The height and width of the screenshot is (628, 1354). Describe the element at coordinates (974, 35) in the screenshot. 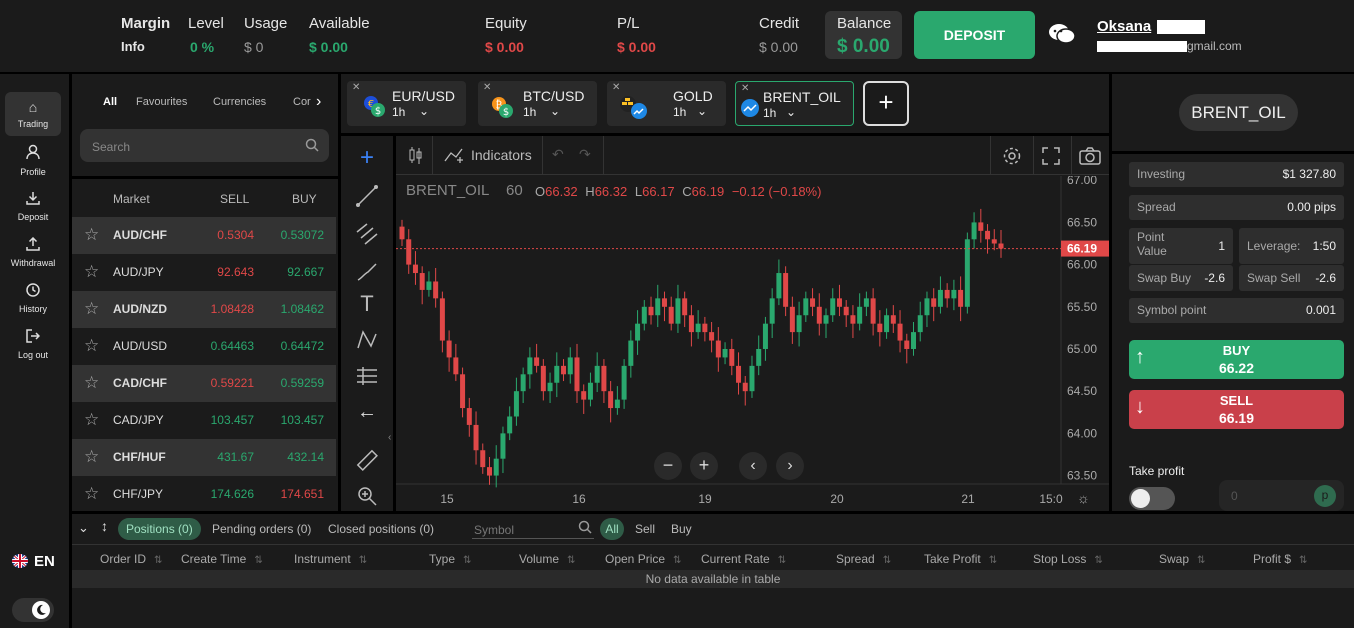

I see `deposit-button: DEPOSIT` at that location.